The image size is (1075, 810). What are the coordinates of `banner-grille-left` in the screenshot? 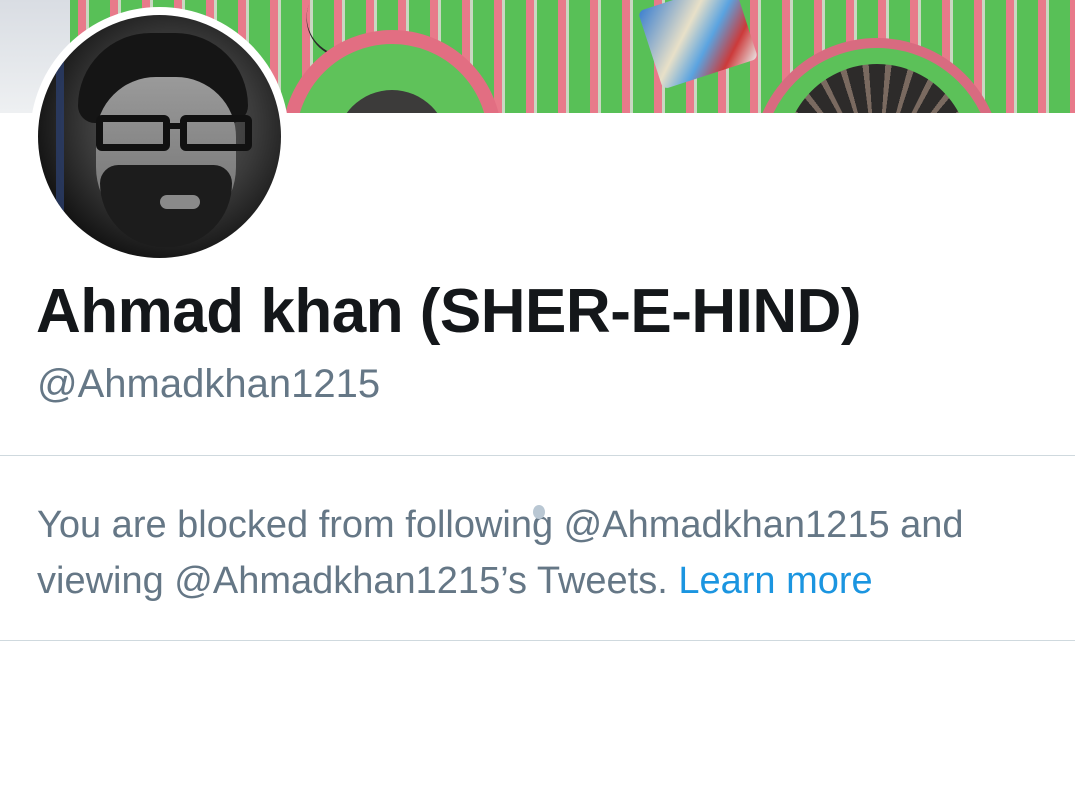 It's located at (392, 101).